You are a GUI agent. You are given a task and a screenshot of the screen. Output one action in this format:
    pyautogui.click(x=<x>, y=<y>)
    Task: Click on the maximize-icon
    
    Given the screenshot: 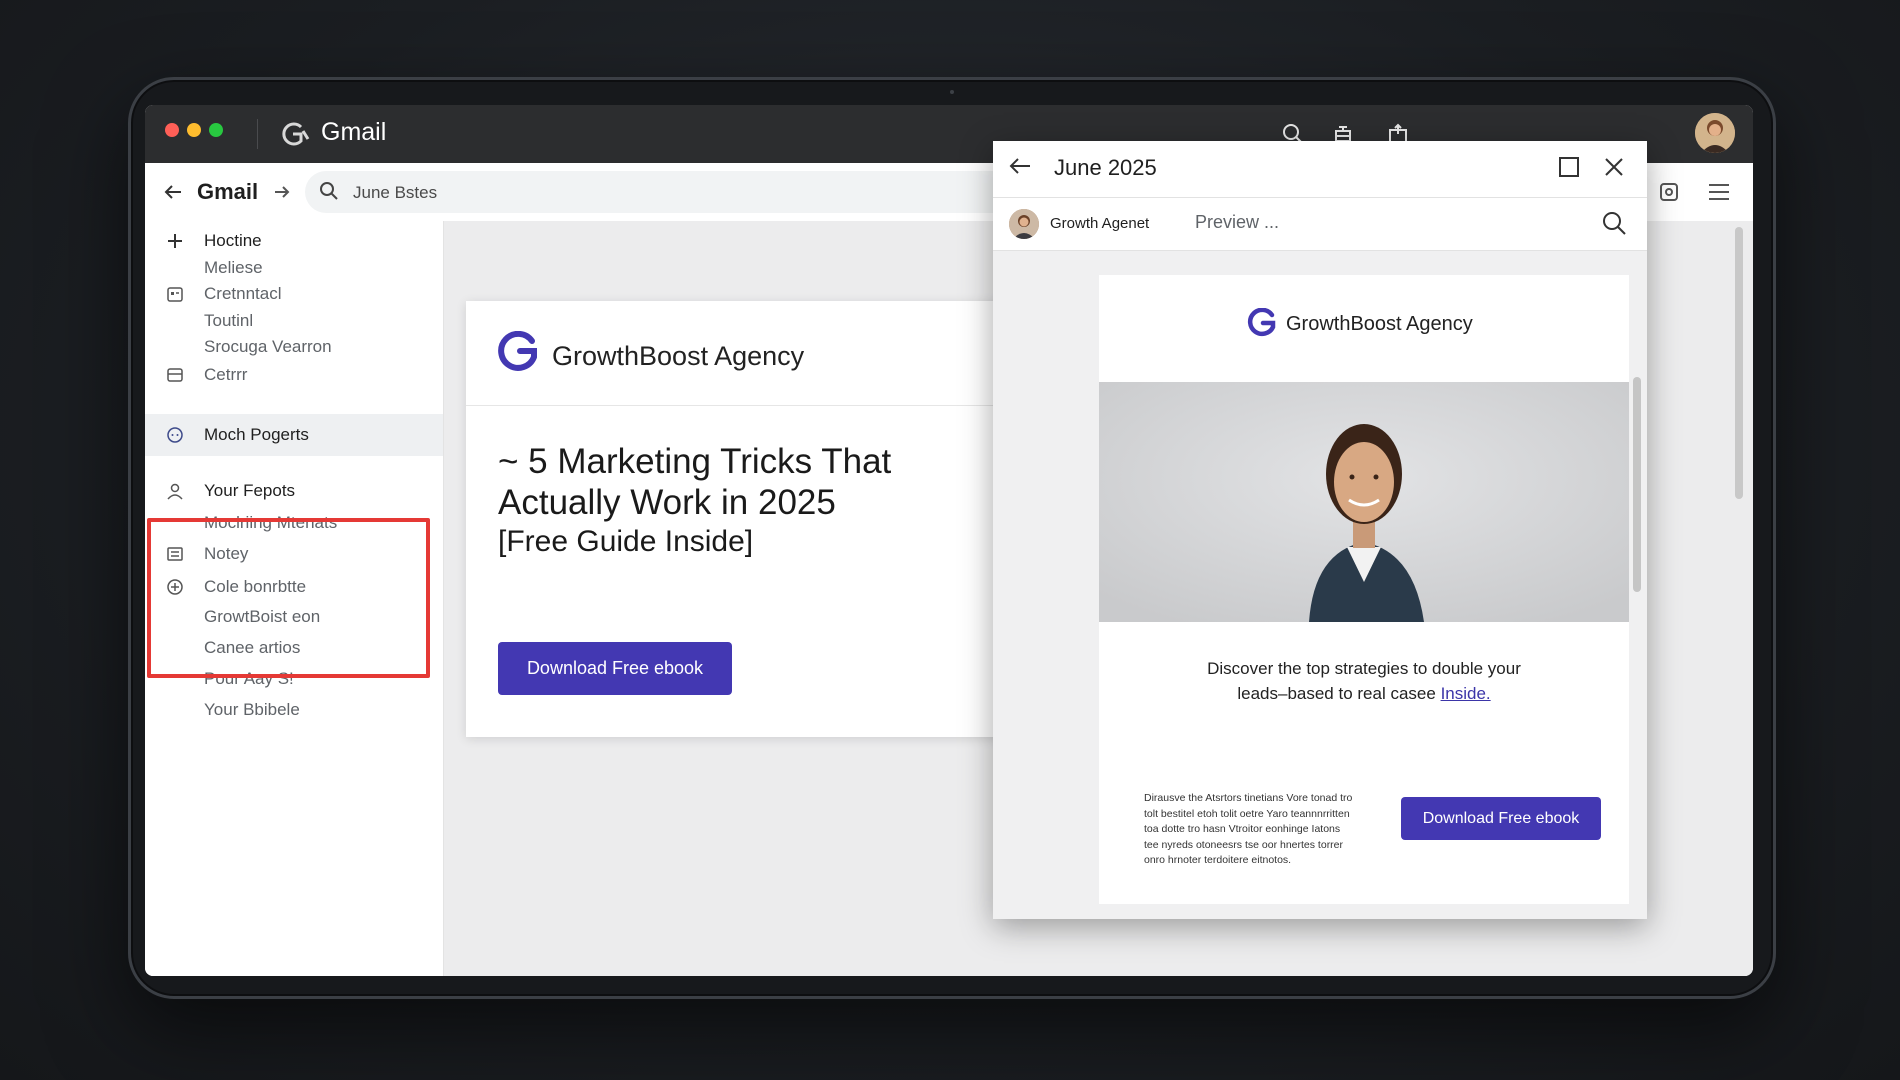 What is the action you would take?
    pyautogui.click(x=1569, y=169)
    